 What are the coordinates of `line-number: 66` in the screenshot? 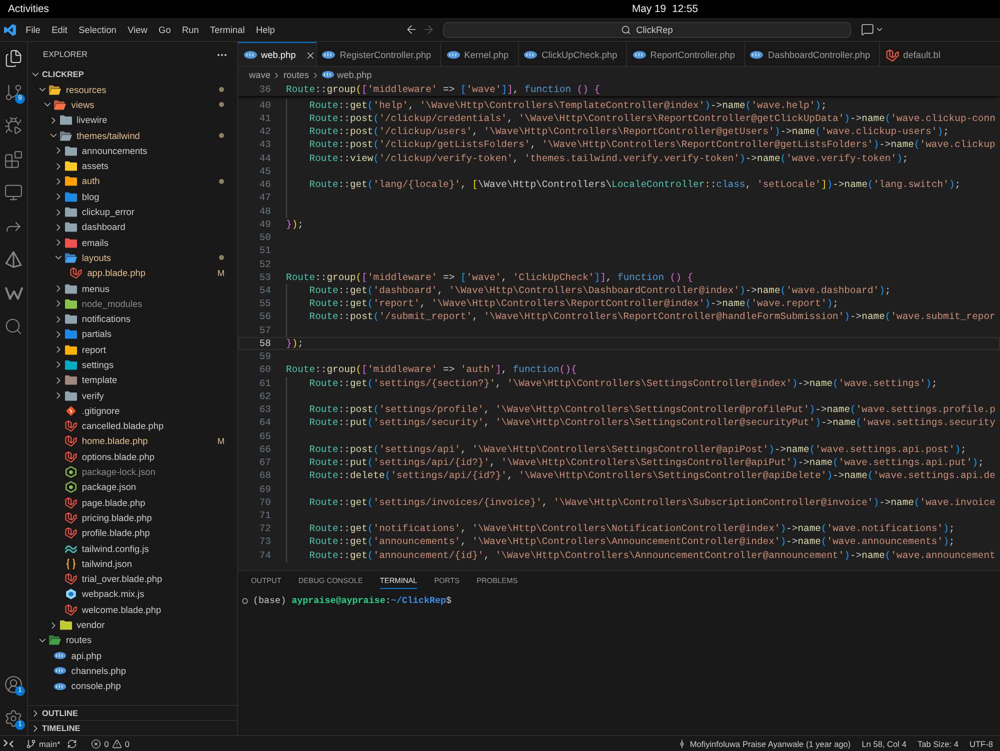 It's located at (264, 449).